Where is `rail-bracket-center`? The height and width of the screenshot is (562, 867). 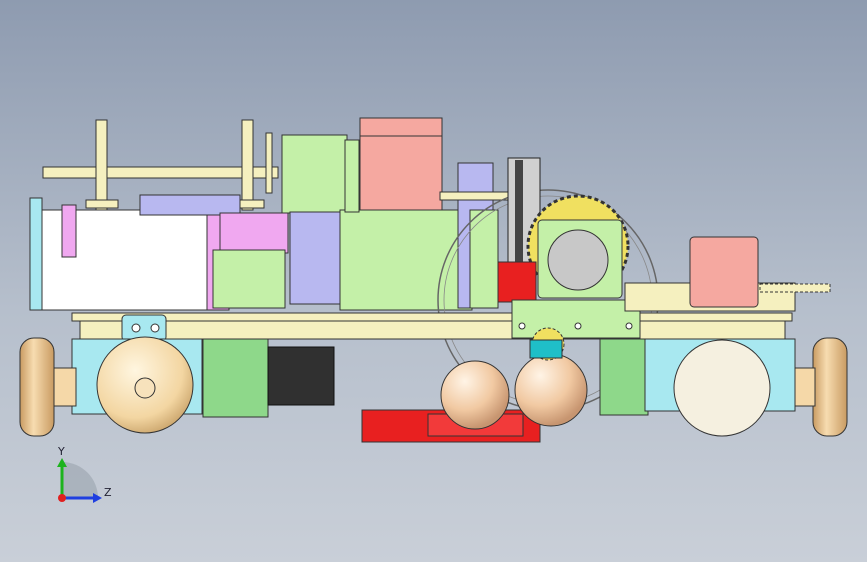 rail-bracket-center is located at coordinates (576, 319).